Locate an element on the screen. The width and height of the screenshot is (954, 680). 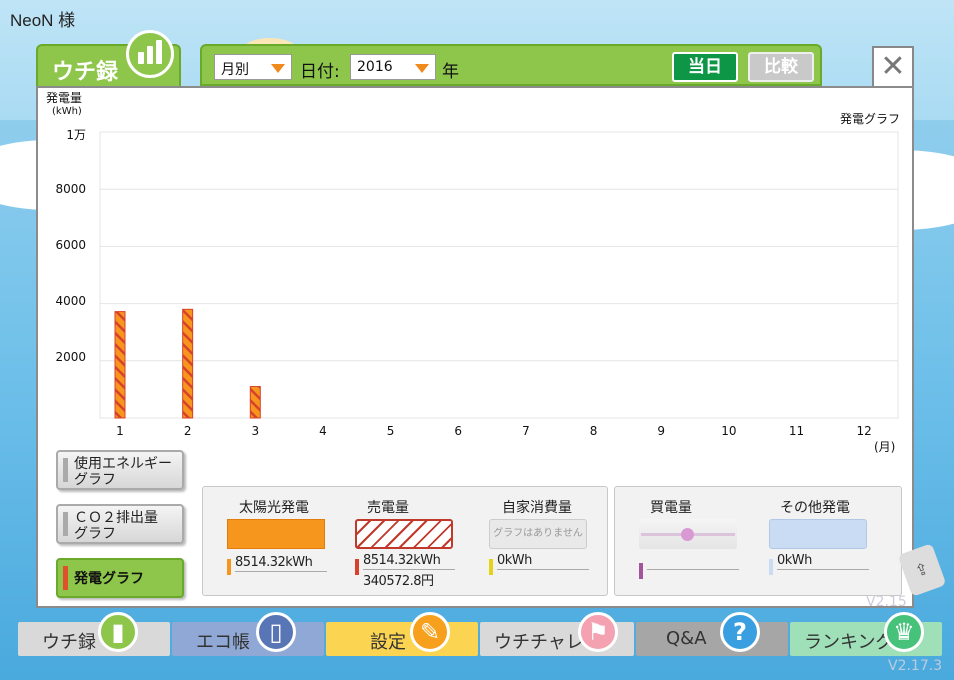
button-label-line1: ＣＯ２排出量 is located at coordinates (116, 518).